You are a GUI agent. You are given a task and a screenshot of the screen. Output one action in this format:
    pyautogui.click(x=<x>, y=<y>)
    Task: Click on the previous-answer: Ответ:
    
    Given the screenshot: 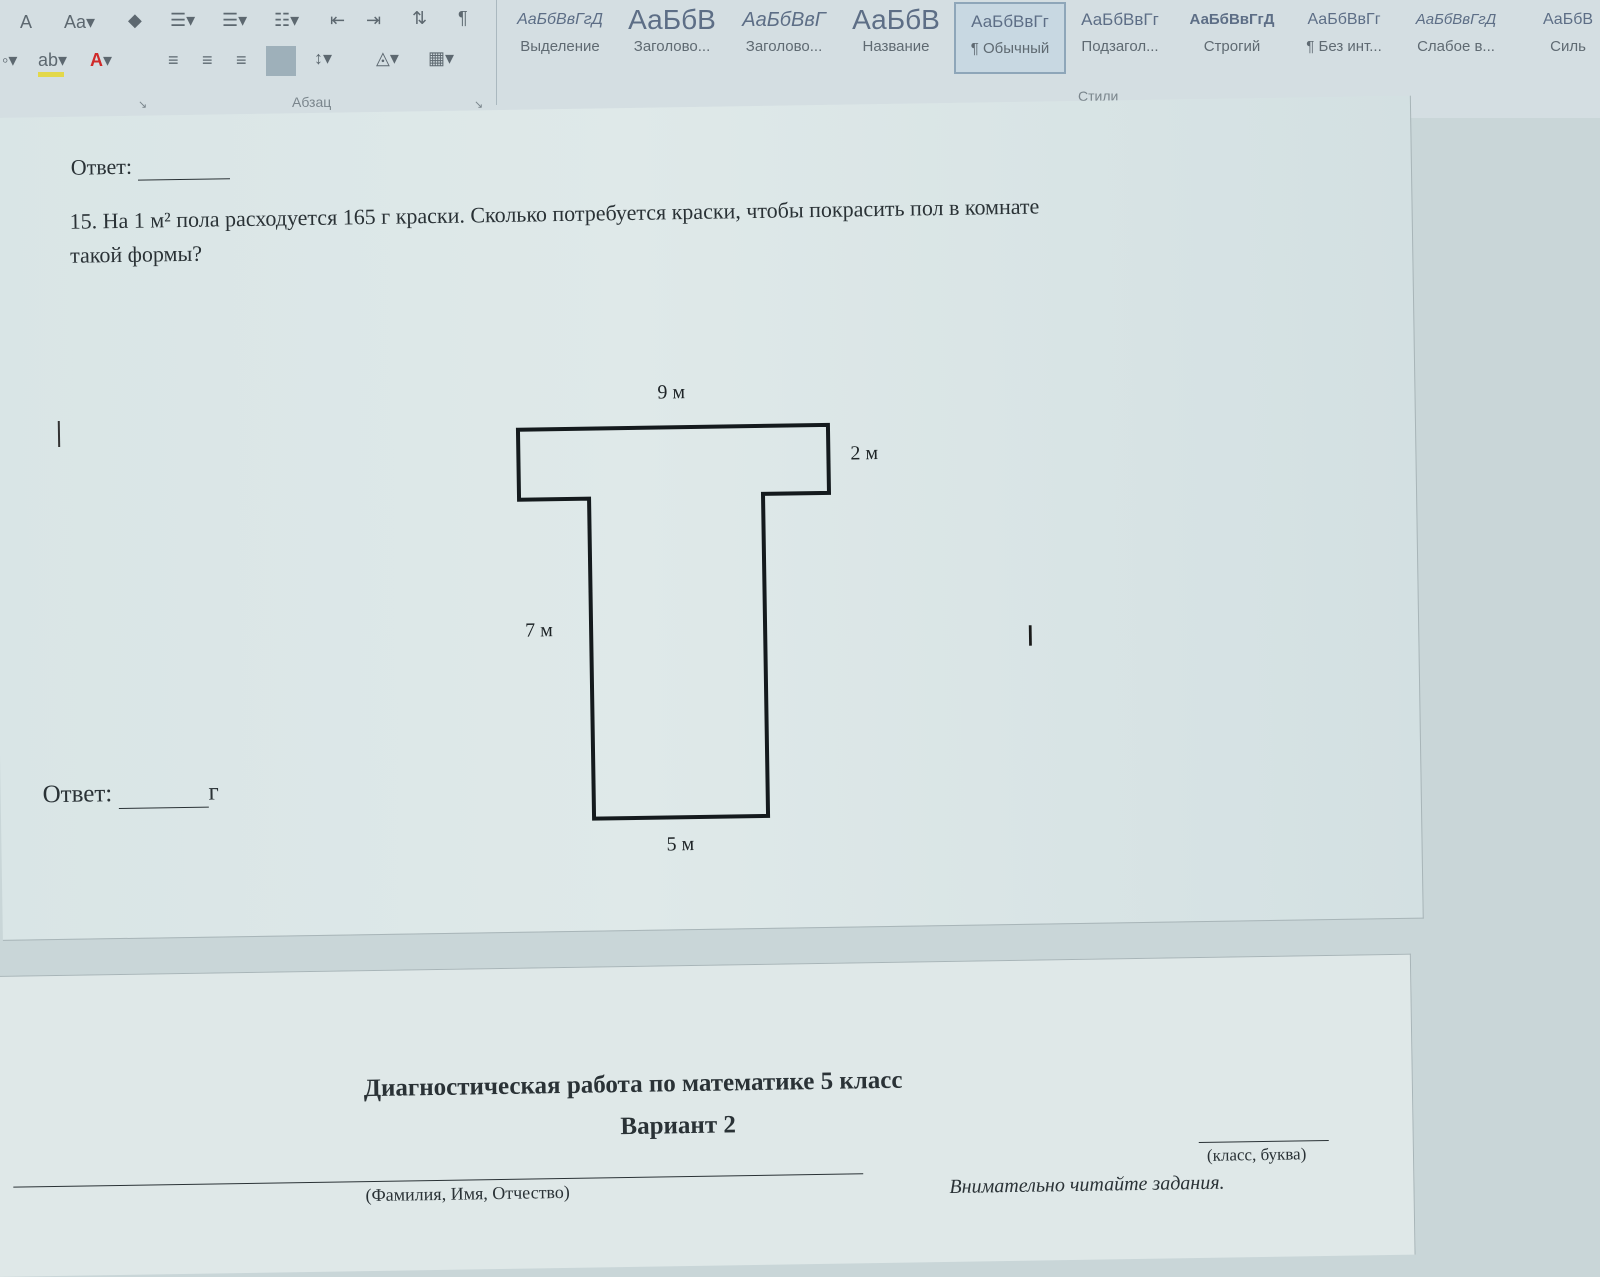 What is the action you would take?
    pyautogui.click(x=150, y=166)
    